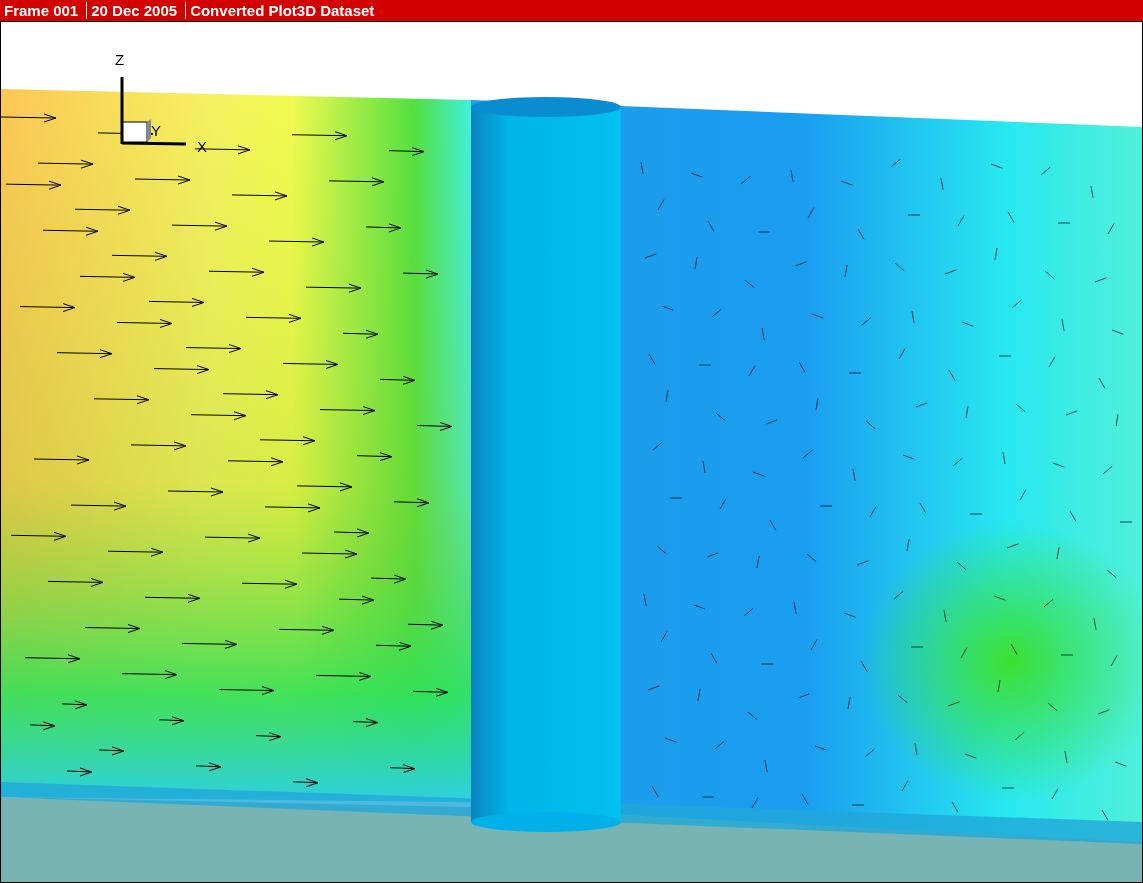 Image resolution: width=1143 pixels, height=883 pixels. What do you see at coordinates (156, 130) in the screenshot?
I see `axis-label: Y` at bounding box center [156, 130].